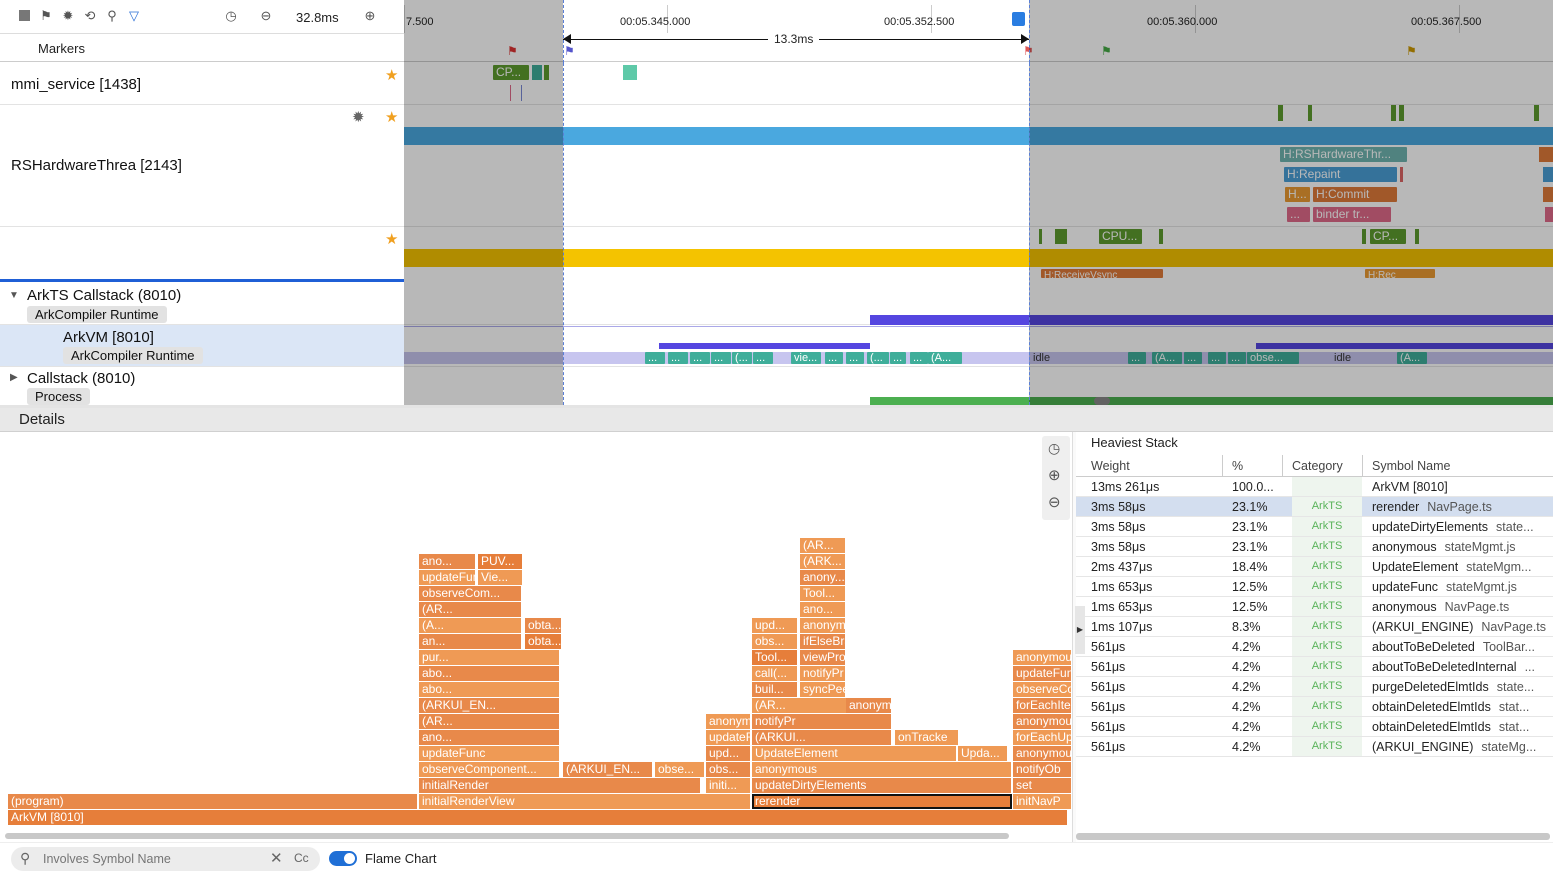 This screenshot has width=1553, height=875. I want to click on filter-icon: ▽, so click(134, 16).